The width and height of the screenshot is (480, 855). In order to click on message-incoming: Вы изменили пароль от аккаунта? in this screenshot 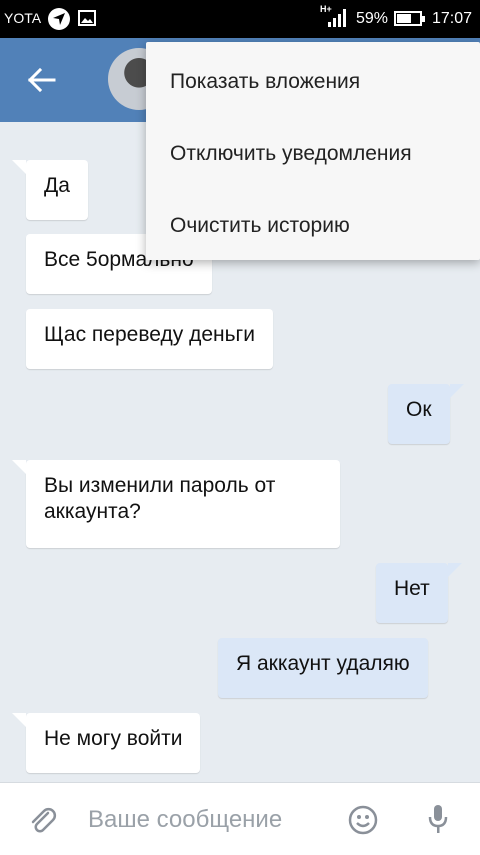, I will do `click(176, 504)`.